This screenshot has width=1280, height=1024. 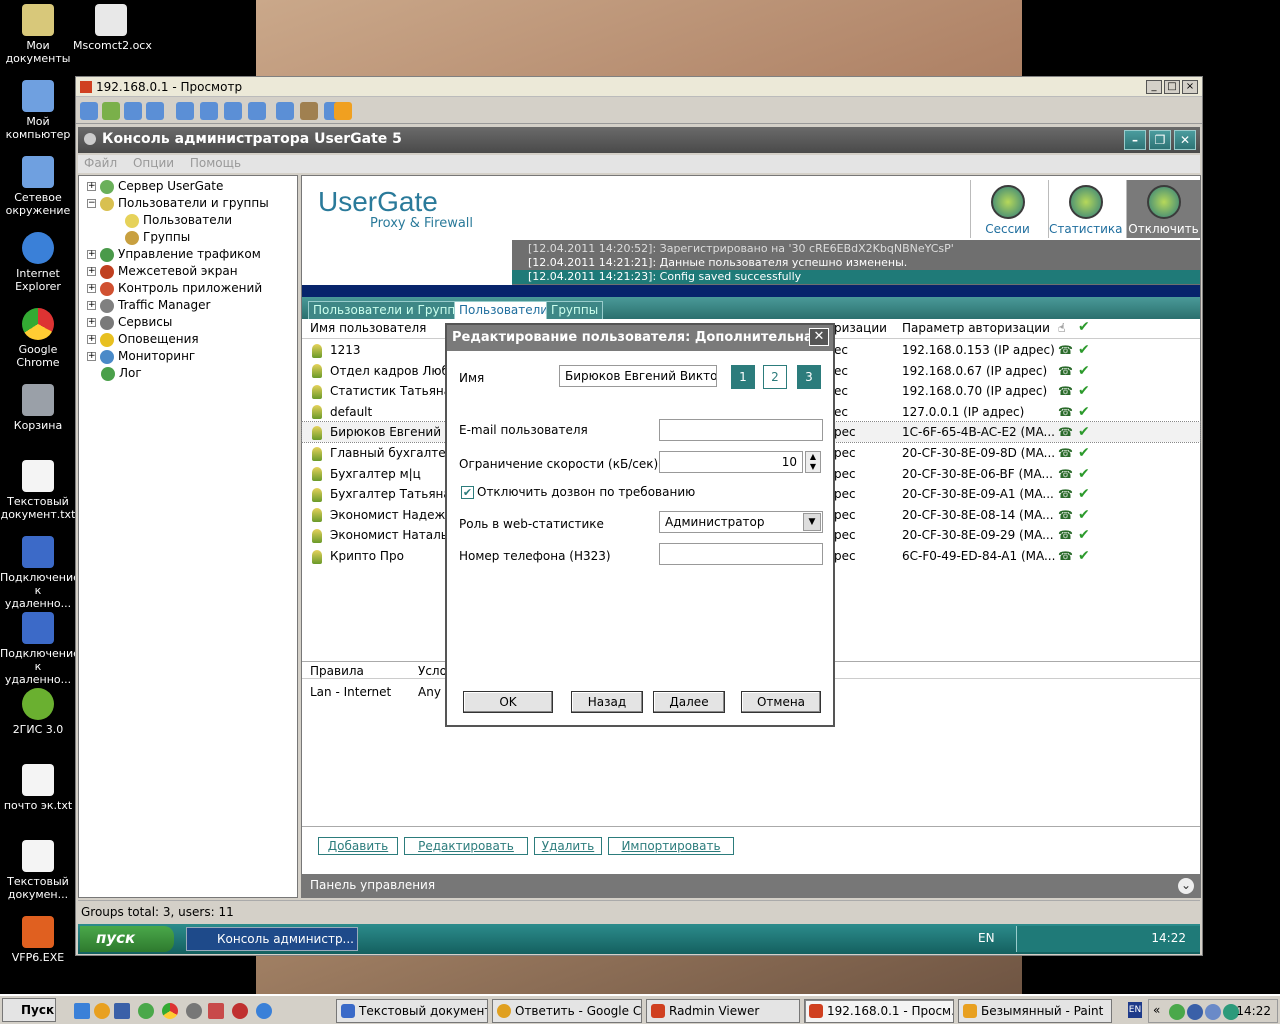 I want to click on opera-icon, so click(x=240, y=1011).